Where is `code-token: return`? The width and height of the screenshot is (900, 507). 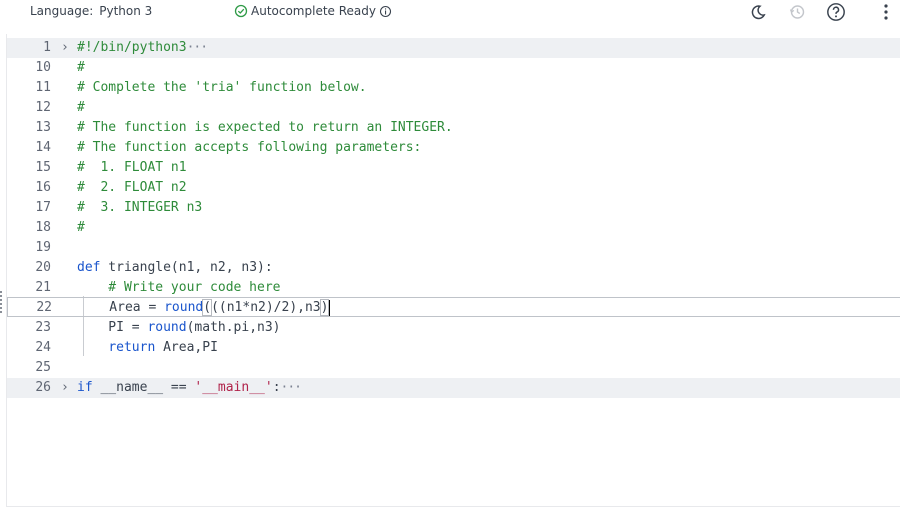 code-token: return is located at coordinates (132, 347).